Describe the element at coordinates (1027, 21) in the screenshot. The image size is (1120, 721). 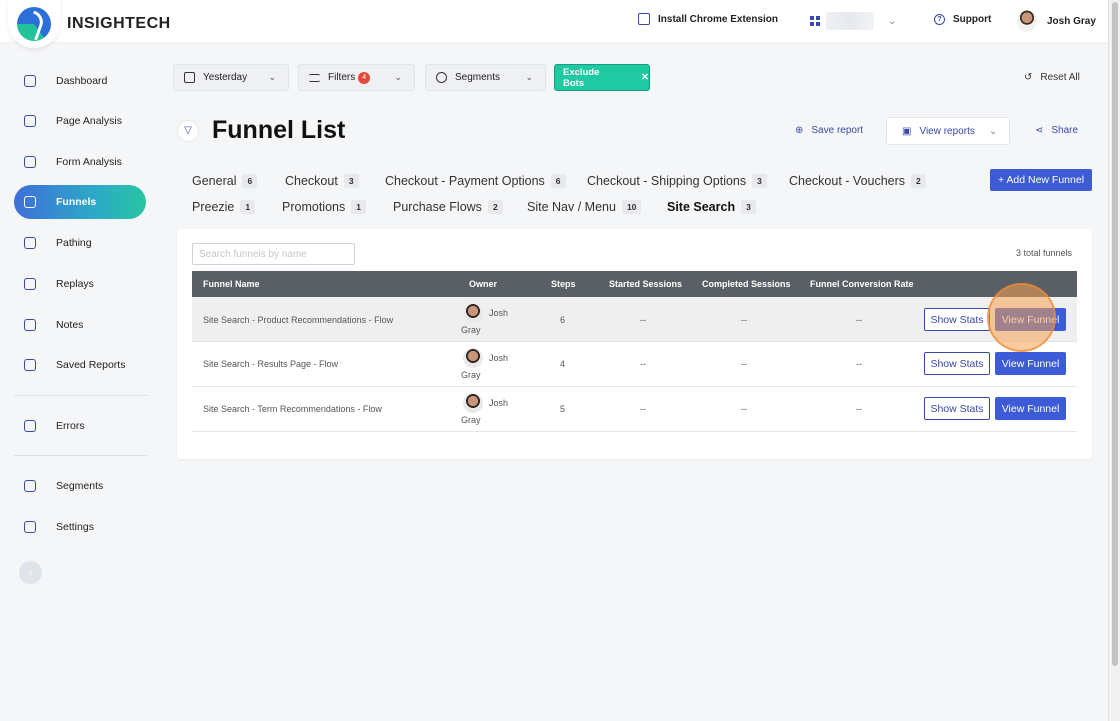
I see `user-avatar` at that location.